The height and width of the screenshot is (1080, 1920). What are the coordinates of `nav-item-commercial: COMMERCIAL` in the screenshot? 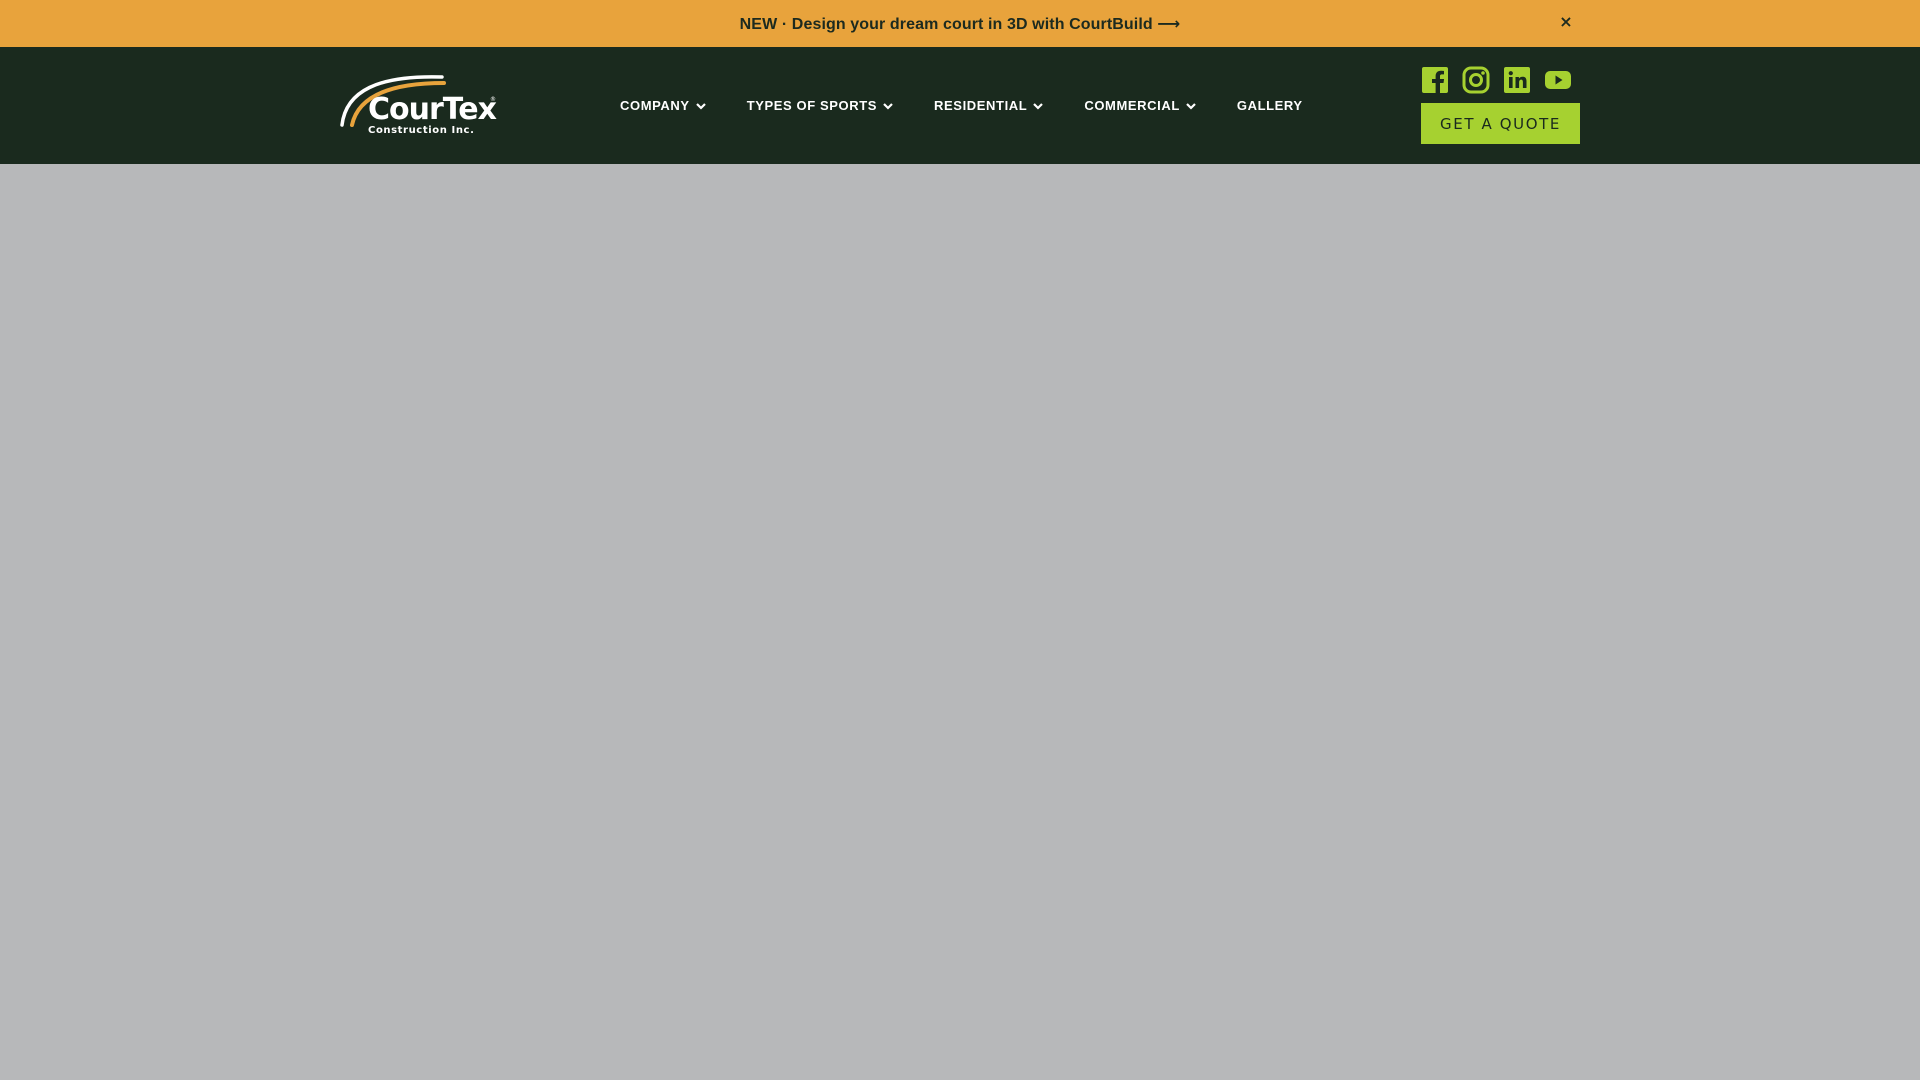 It's located at (1140, 105).